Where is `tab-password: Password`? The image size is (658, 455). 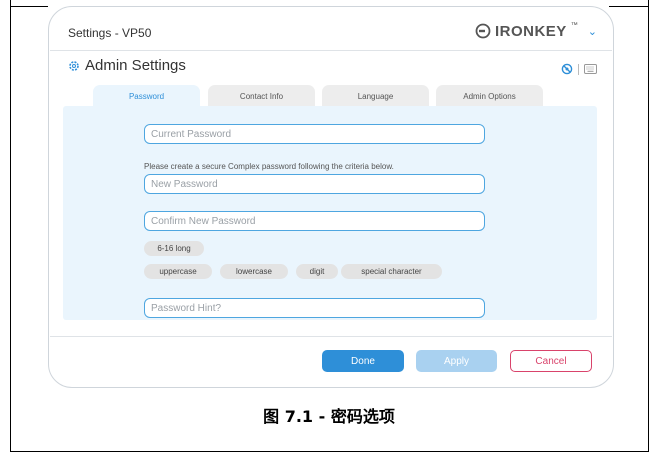
tab-password: Password is located at coordinates (146, 96).